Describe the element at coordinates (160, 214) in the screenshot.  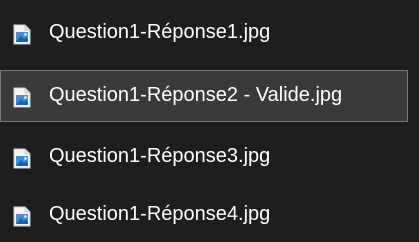
I see `file-name: Question1-Réponse4.jpg` at that location.